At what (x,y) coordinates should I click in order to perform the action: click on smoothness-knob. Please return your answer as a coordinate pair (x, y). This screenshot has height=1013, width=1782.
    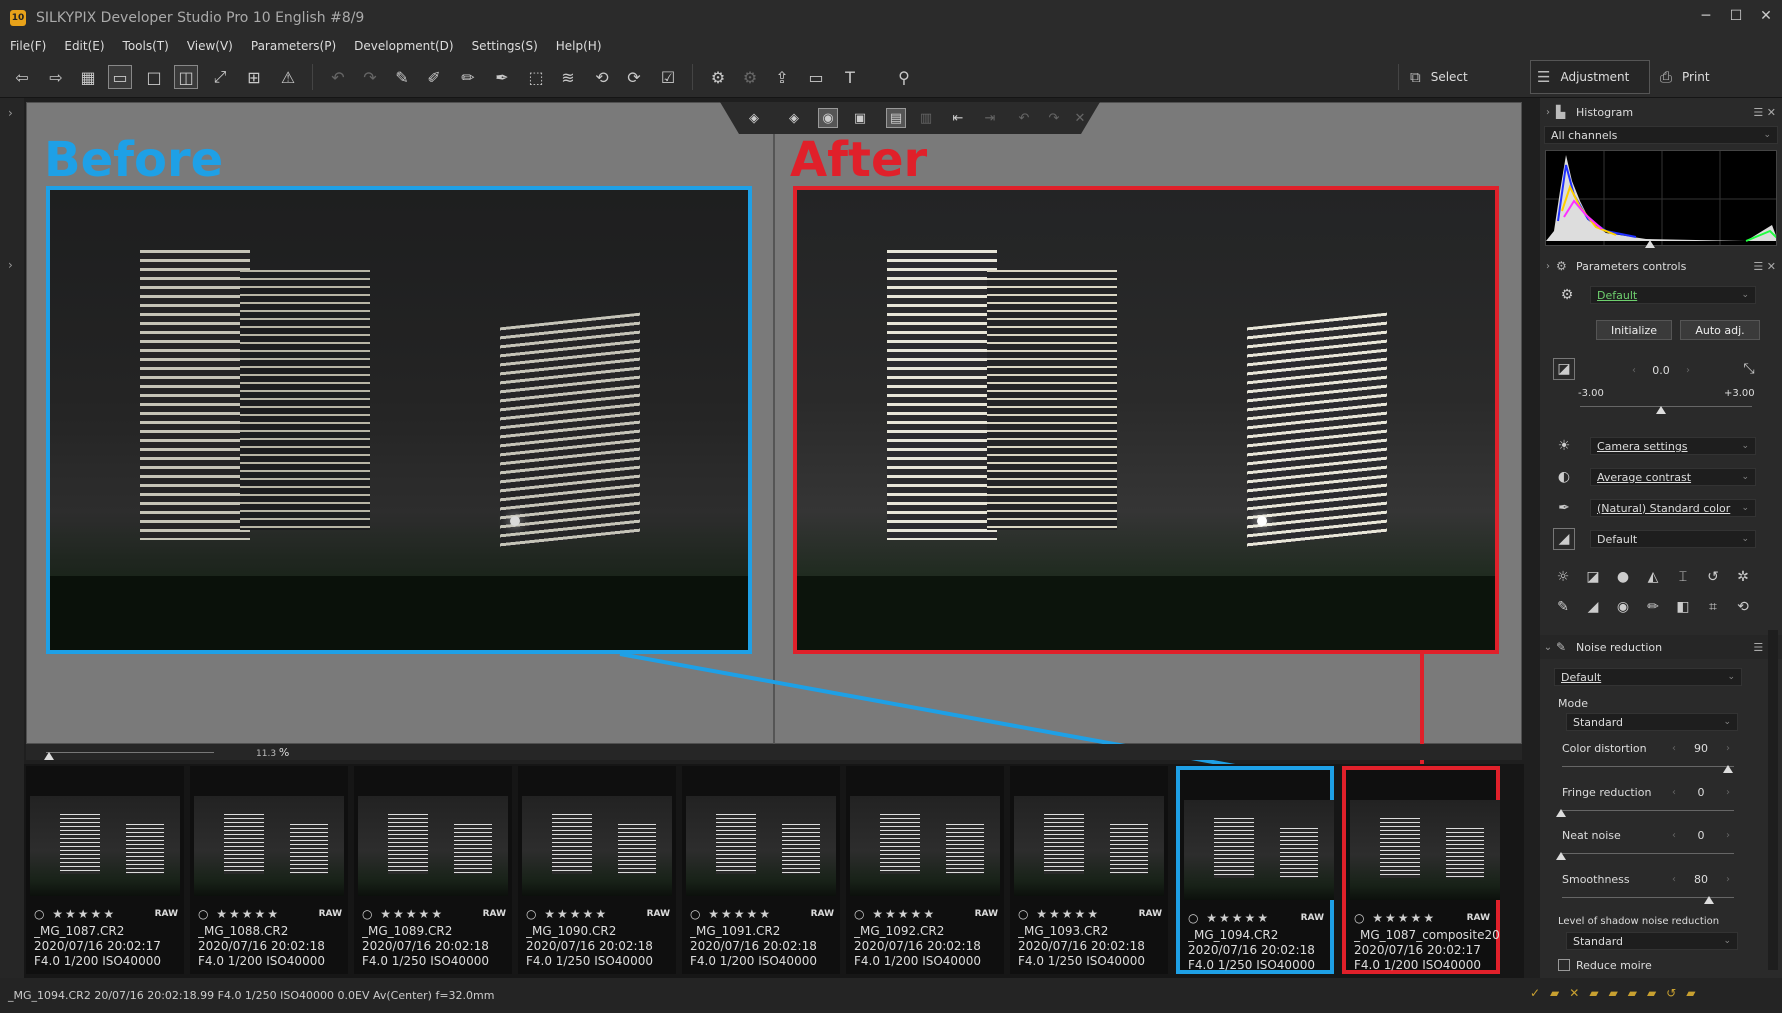
    Looking at the image, I should click on (1709, 900).